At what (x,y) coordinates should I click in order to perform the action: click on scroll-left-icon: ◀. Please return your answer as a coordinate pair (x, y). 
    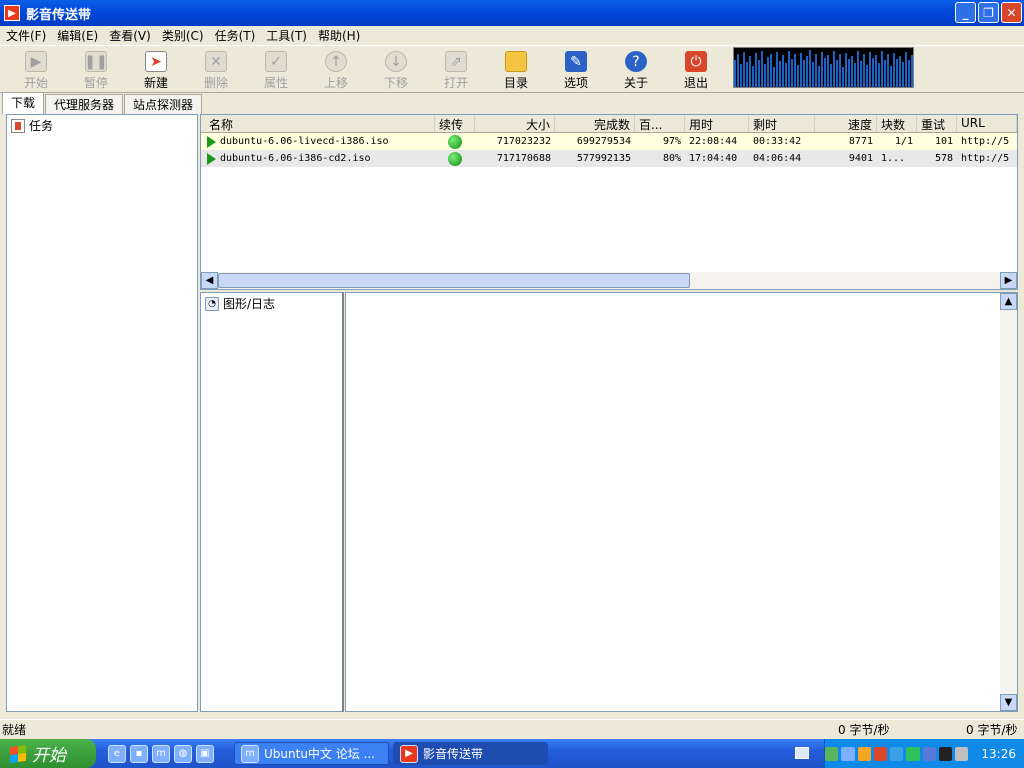
    Looking at the image, I should click on (209, 280).